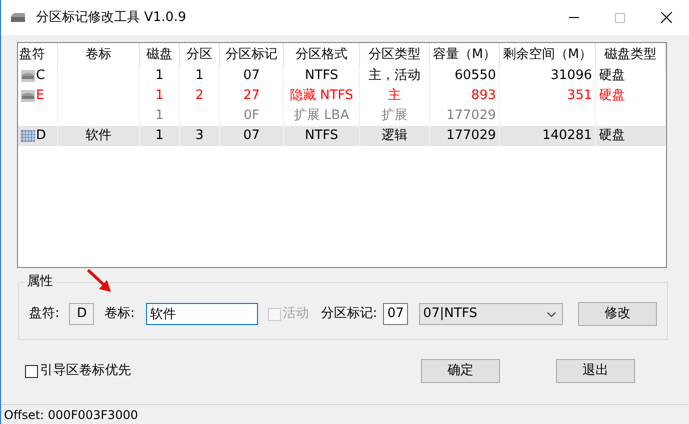 The height and width of the screenshot is (424, 689). Describe the element at coordinates (666, 17) in the screenshot. I see `close-icon` at that location.